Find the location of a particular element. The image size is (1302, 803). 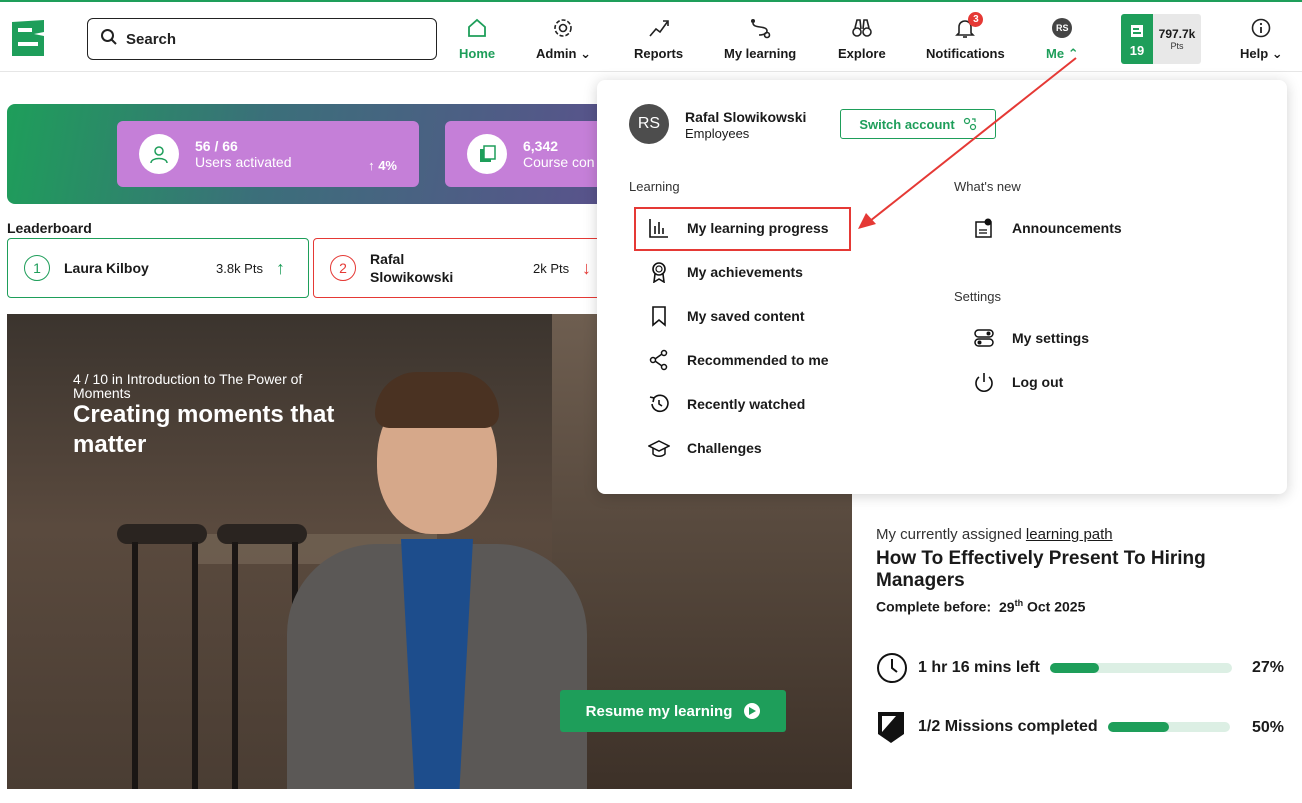

announcement-icon is located at coordinates (984, 228).